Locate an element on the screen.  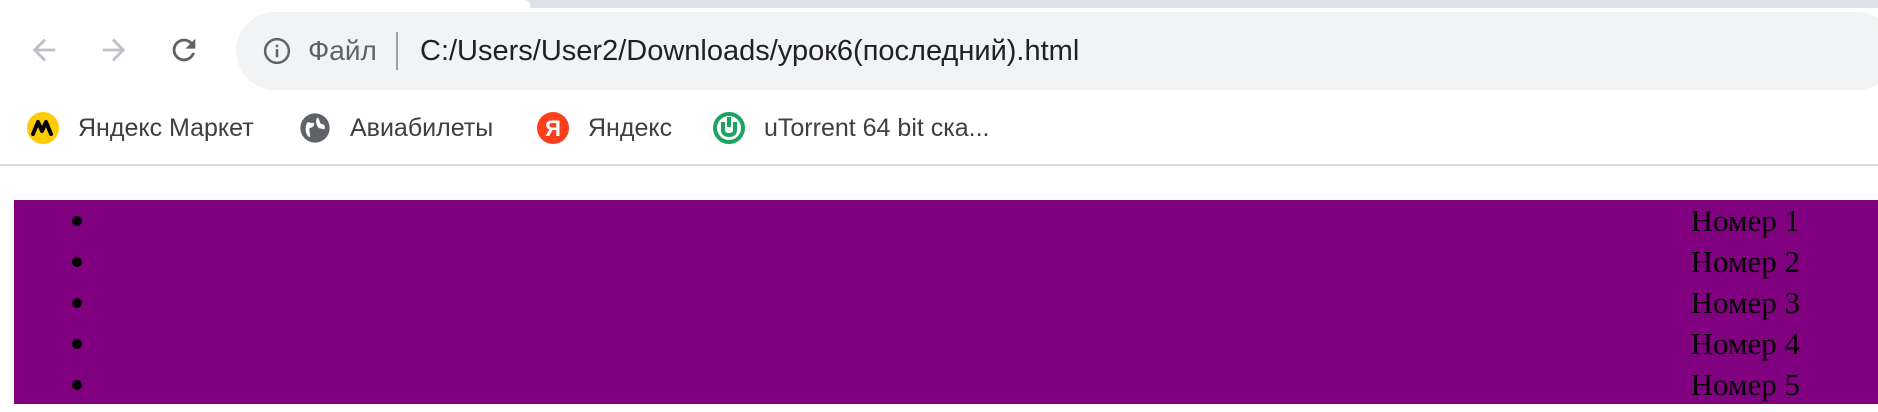
arrow-left-icon is located at coordinates (44, 50).